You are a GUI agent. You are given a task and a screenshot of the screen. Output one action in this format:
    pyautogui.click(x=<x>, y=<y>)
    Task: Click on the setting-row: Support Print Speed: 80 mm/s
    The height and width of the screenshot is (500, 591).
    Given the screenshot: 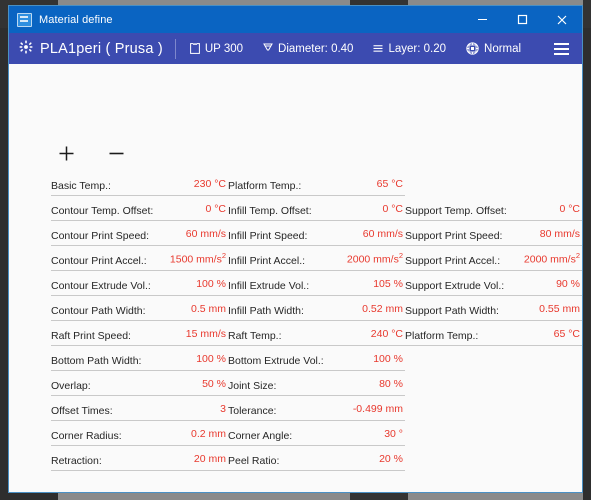 What is the action you would take?
    pyautogui.click(x=493, y=233)
    